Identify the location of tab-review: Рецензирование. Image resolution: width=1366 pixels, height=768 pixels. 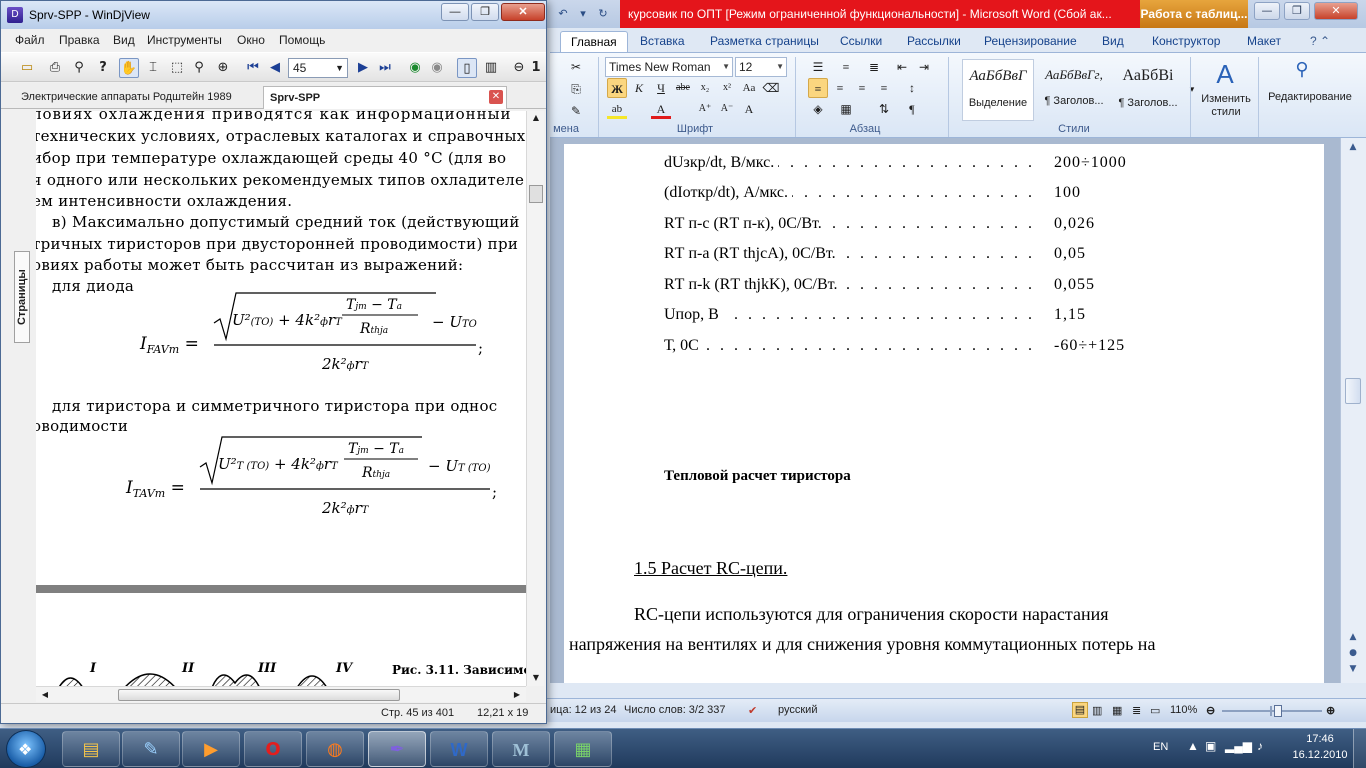
(1030, 41).